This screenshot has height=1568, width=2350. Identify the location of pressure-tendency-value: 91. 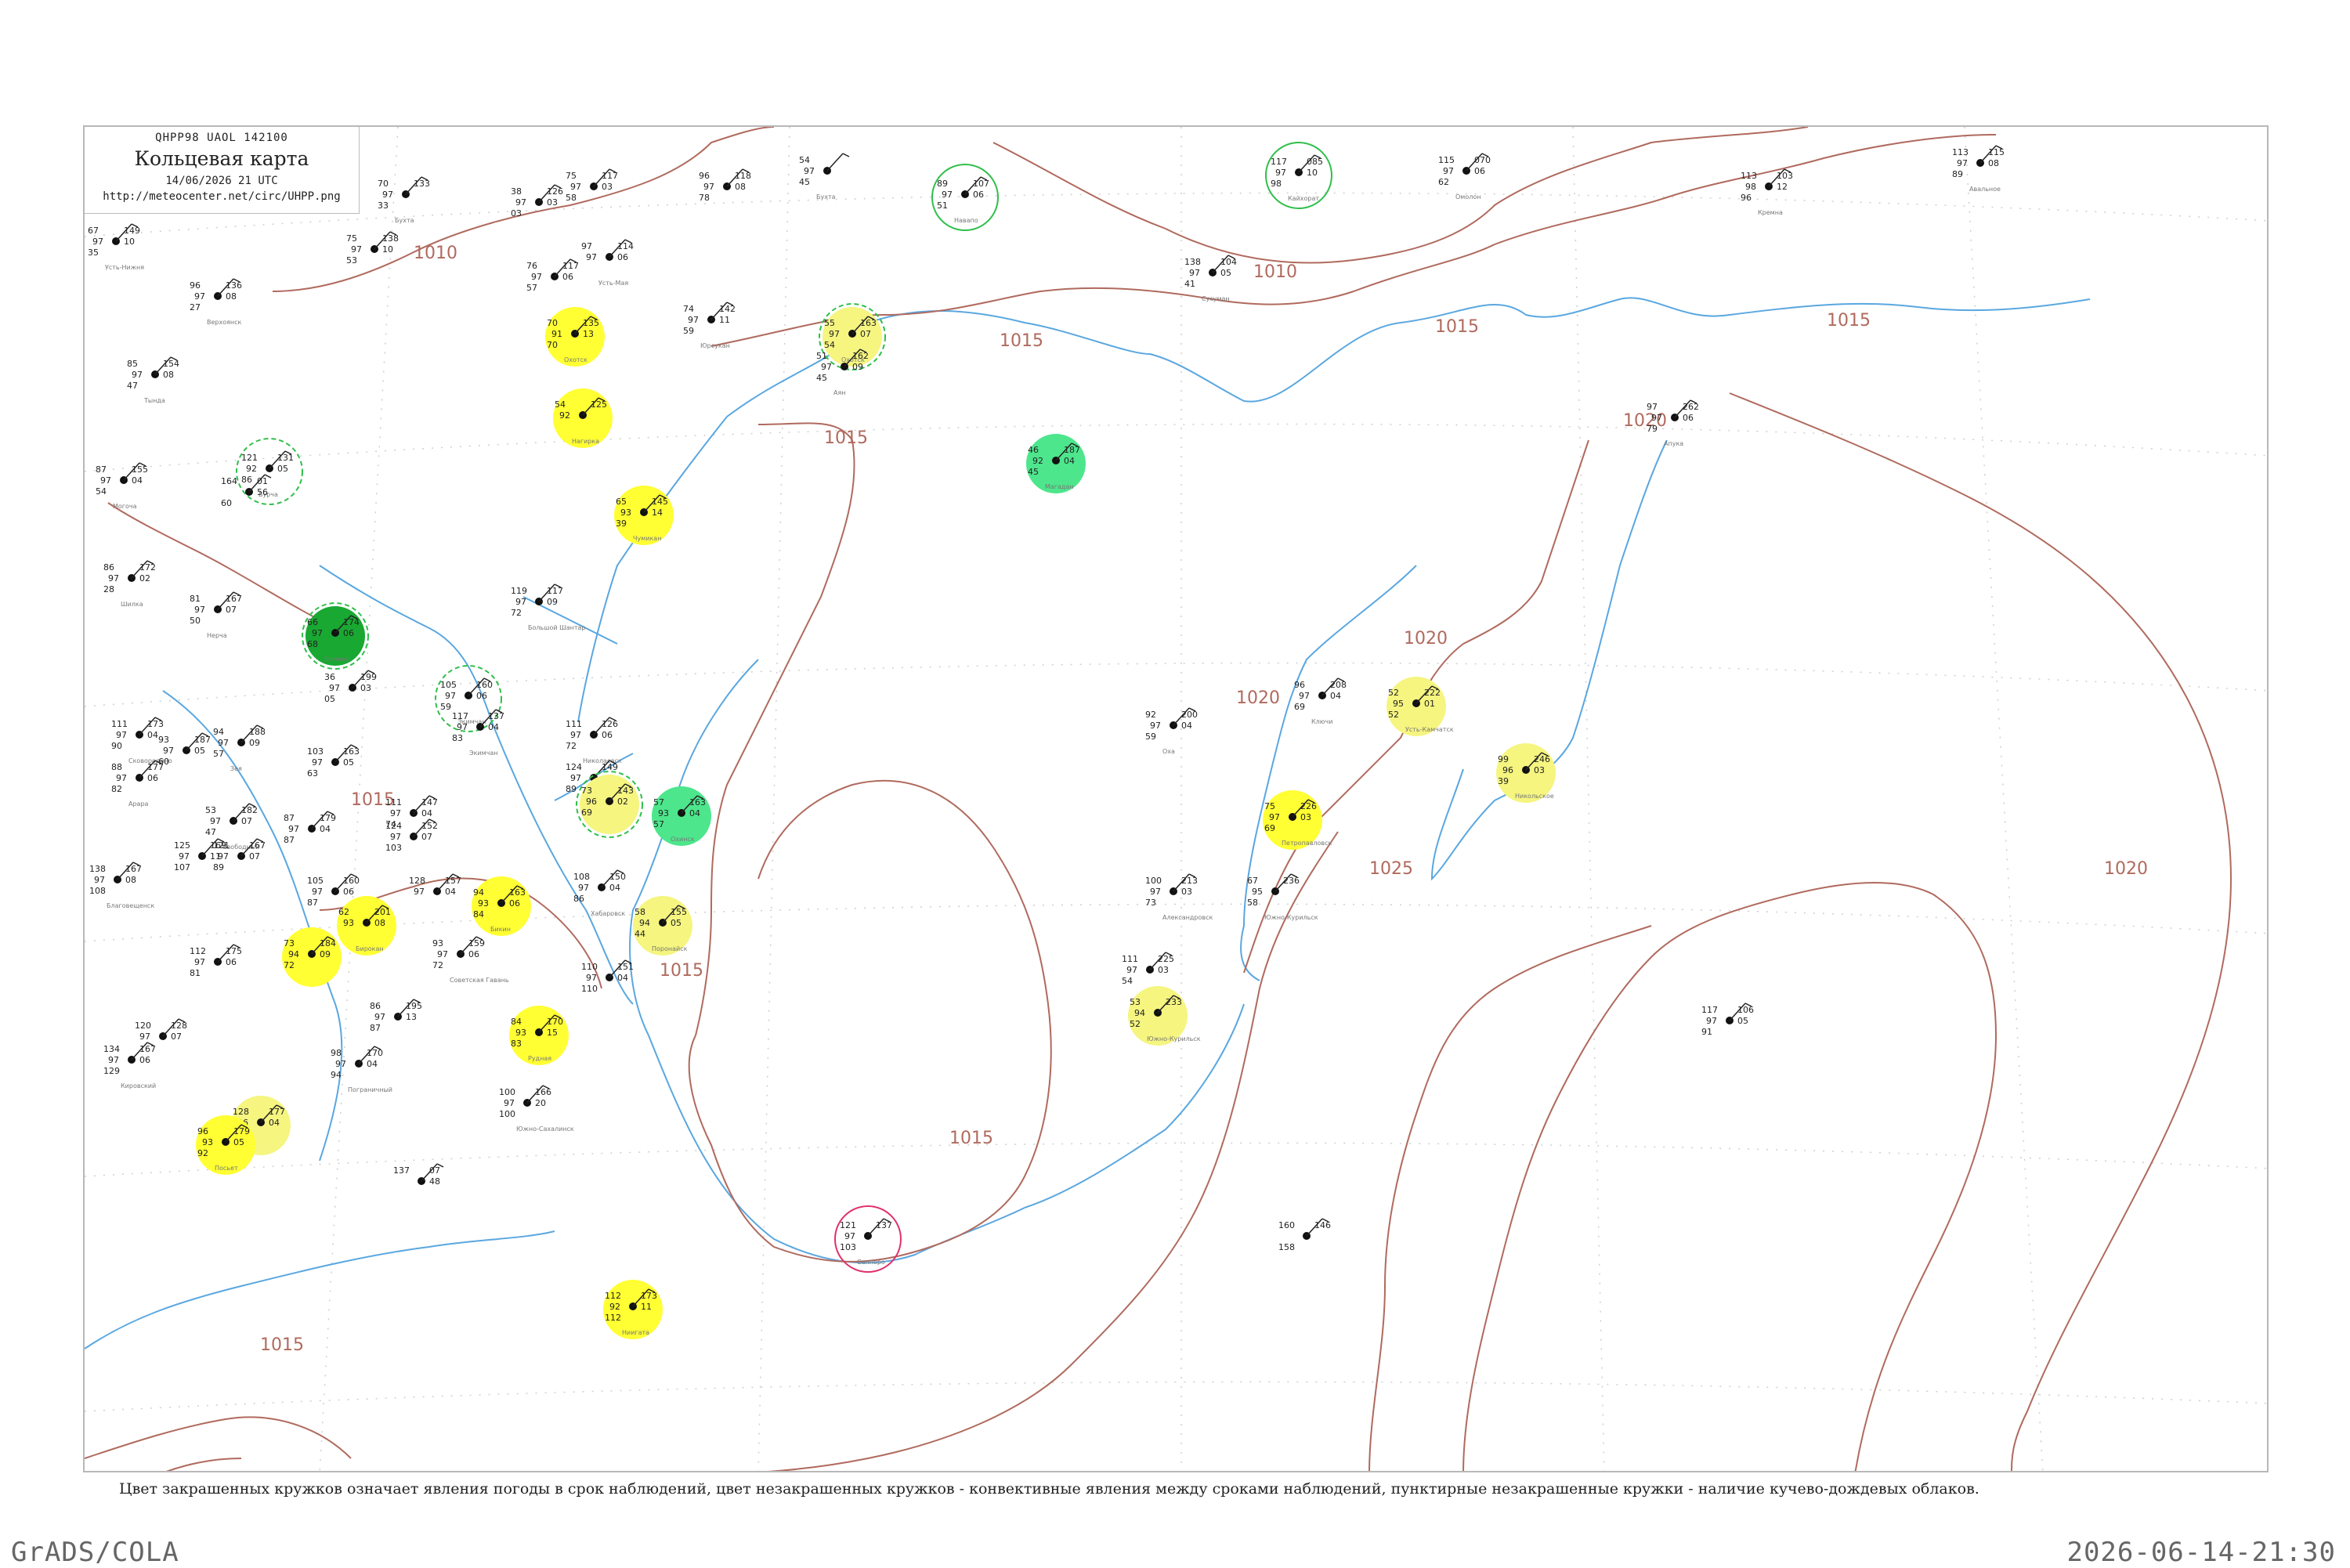
(556, 334).